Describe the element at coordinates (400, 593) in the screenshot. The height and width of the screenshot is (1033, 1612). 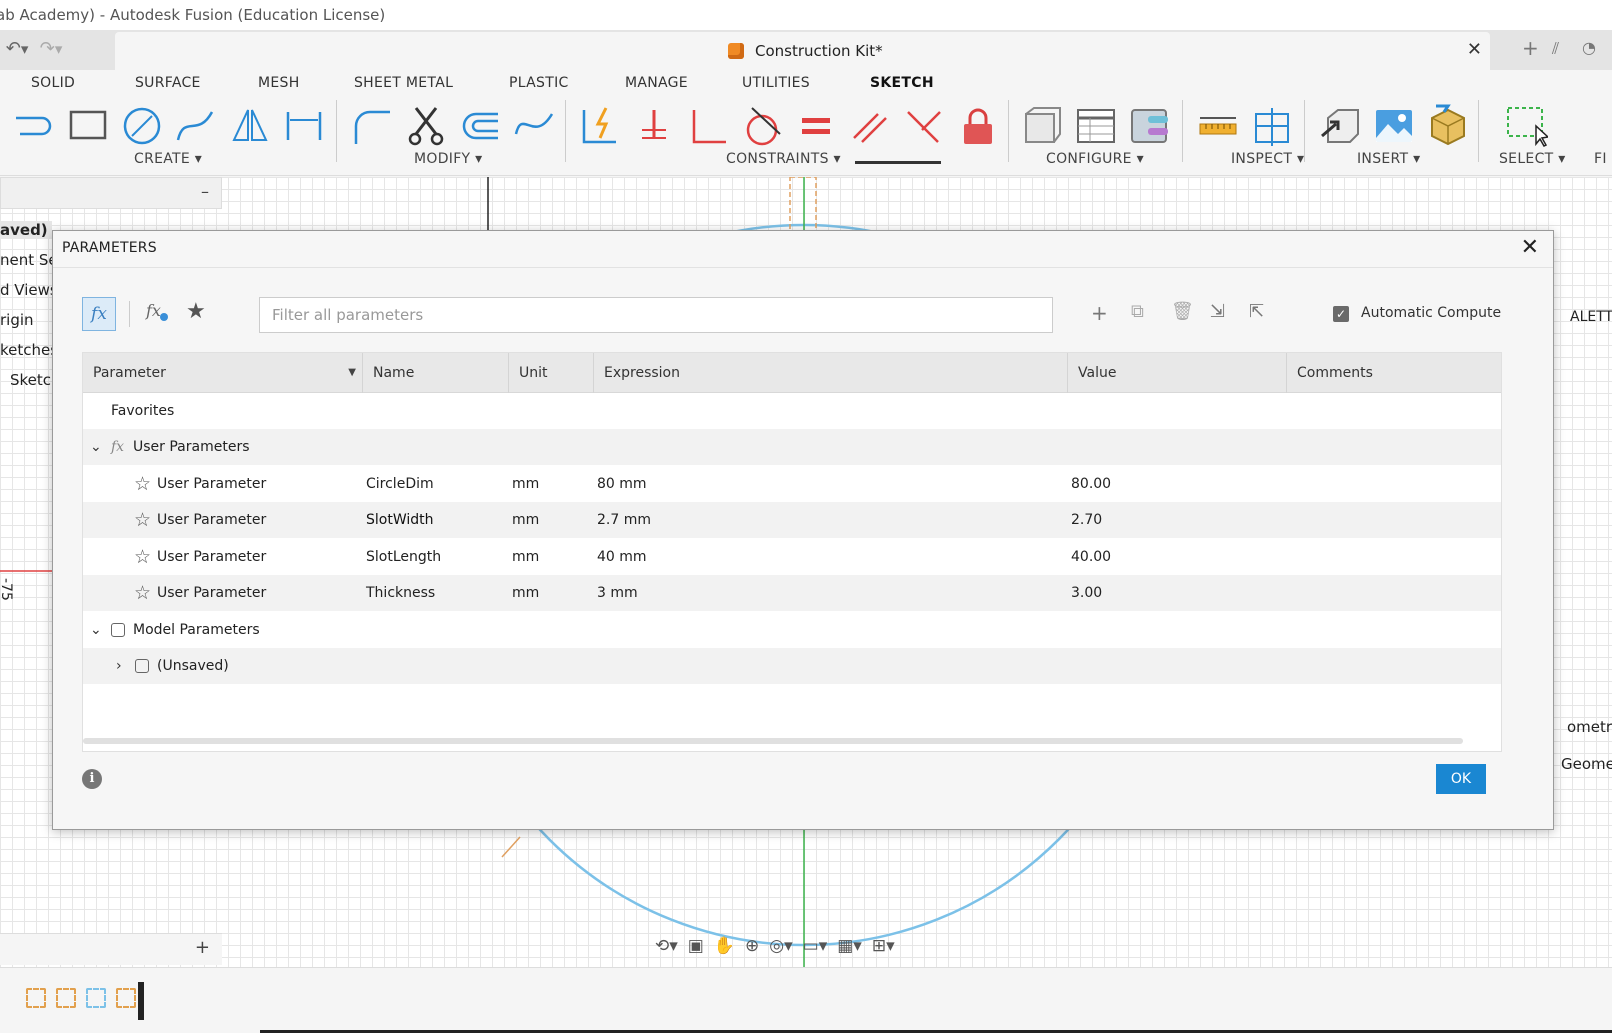
I see `parameter-name: Thickness` at that location.